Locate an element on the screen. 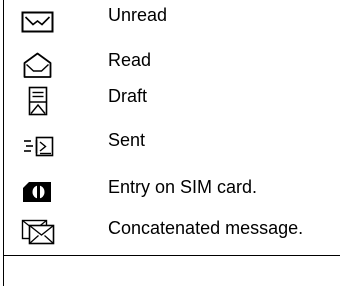 This screenshot has width=343, height=286. draft-message-icon is located at coordinates (38, 101).